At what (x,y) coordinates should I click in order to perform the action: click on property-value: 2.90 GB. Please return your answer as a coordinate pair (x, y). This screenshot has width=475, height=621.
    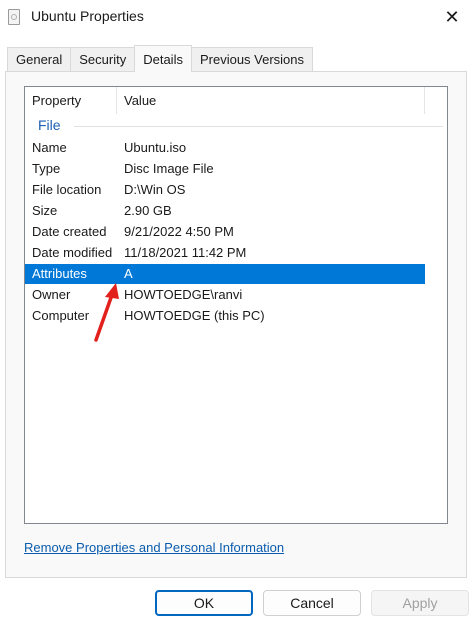
    Looking at the image, I should click on (148, 210).